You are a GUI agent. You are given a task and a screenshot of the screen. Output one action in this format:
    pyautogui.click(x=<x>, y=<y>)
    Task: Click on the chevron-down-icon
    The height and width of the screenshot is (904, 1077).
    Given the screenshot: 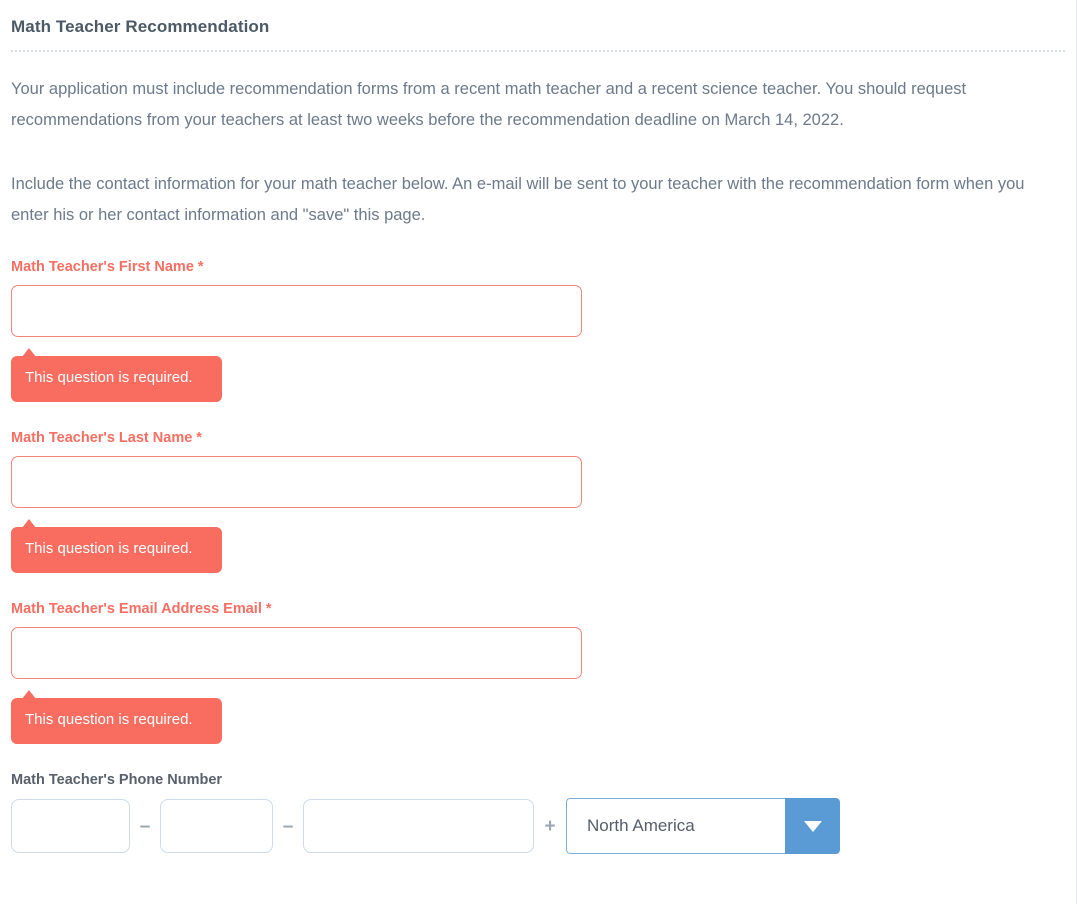 What is the action you would take?
    pyautogui.click(x=812, y=826)
    